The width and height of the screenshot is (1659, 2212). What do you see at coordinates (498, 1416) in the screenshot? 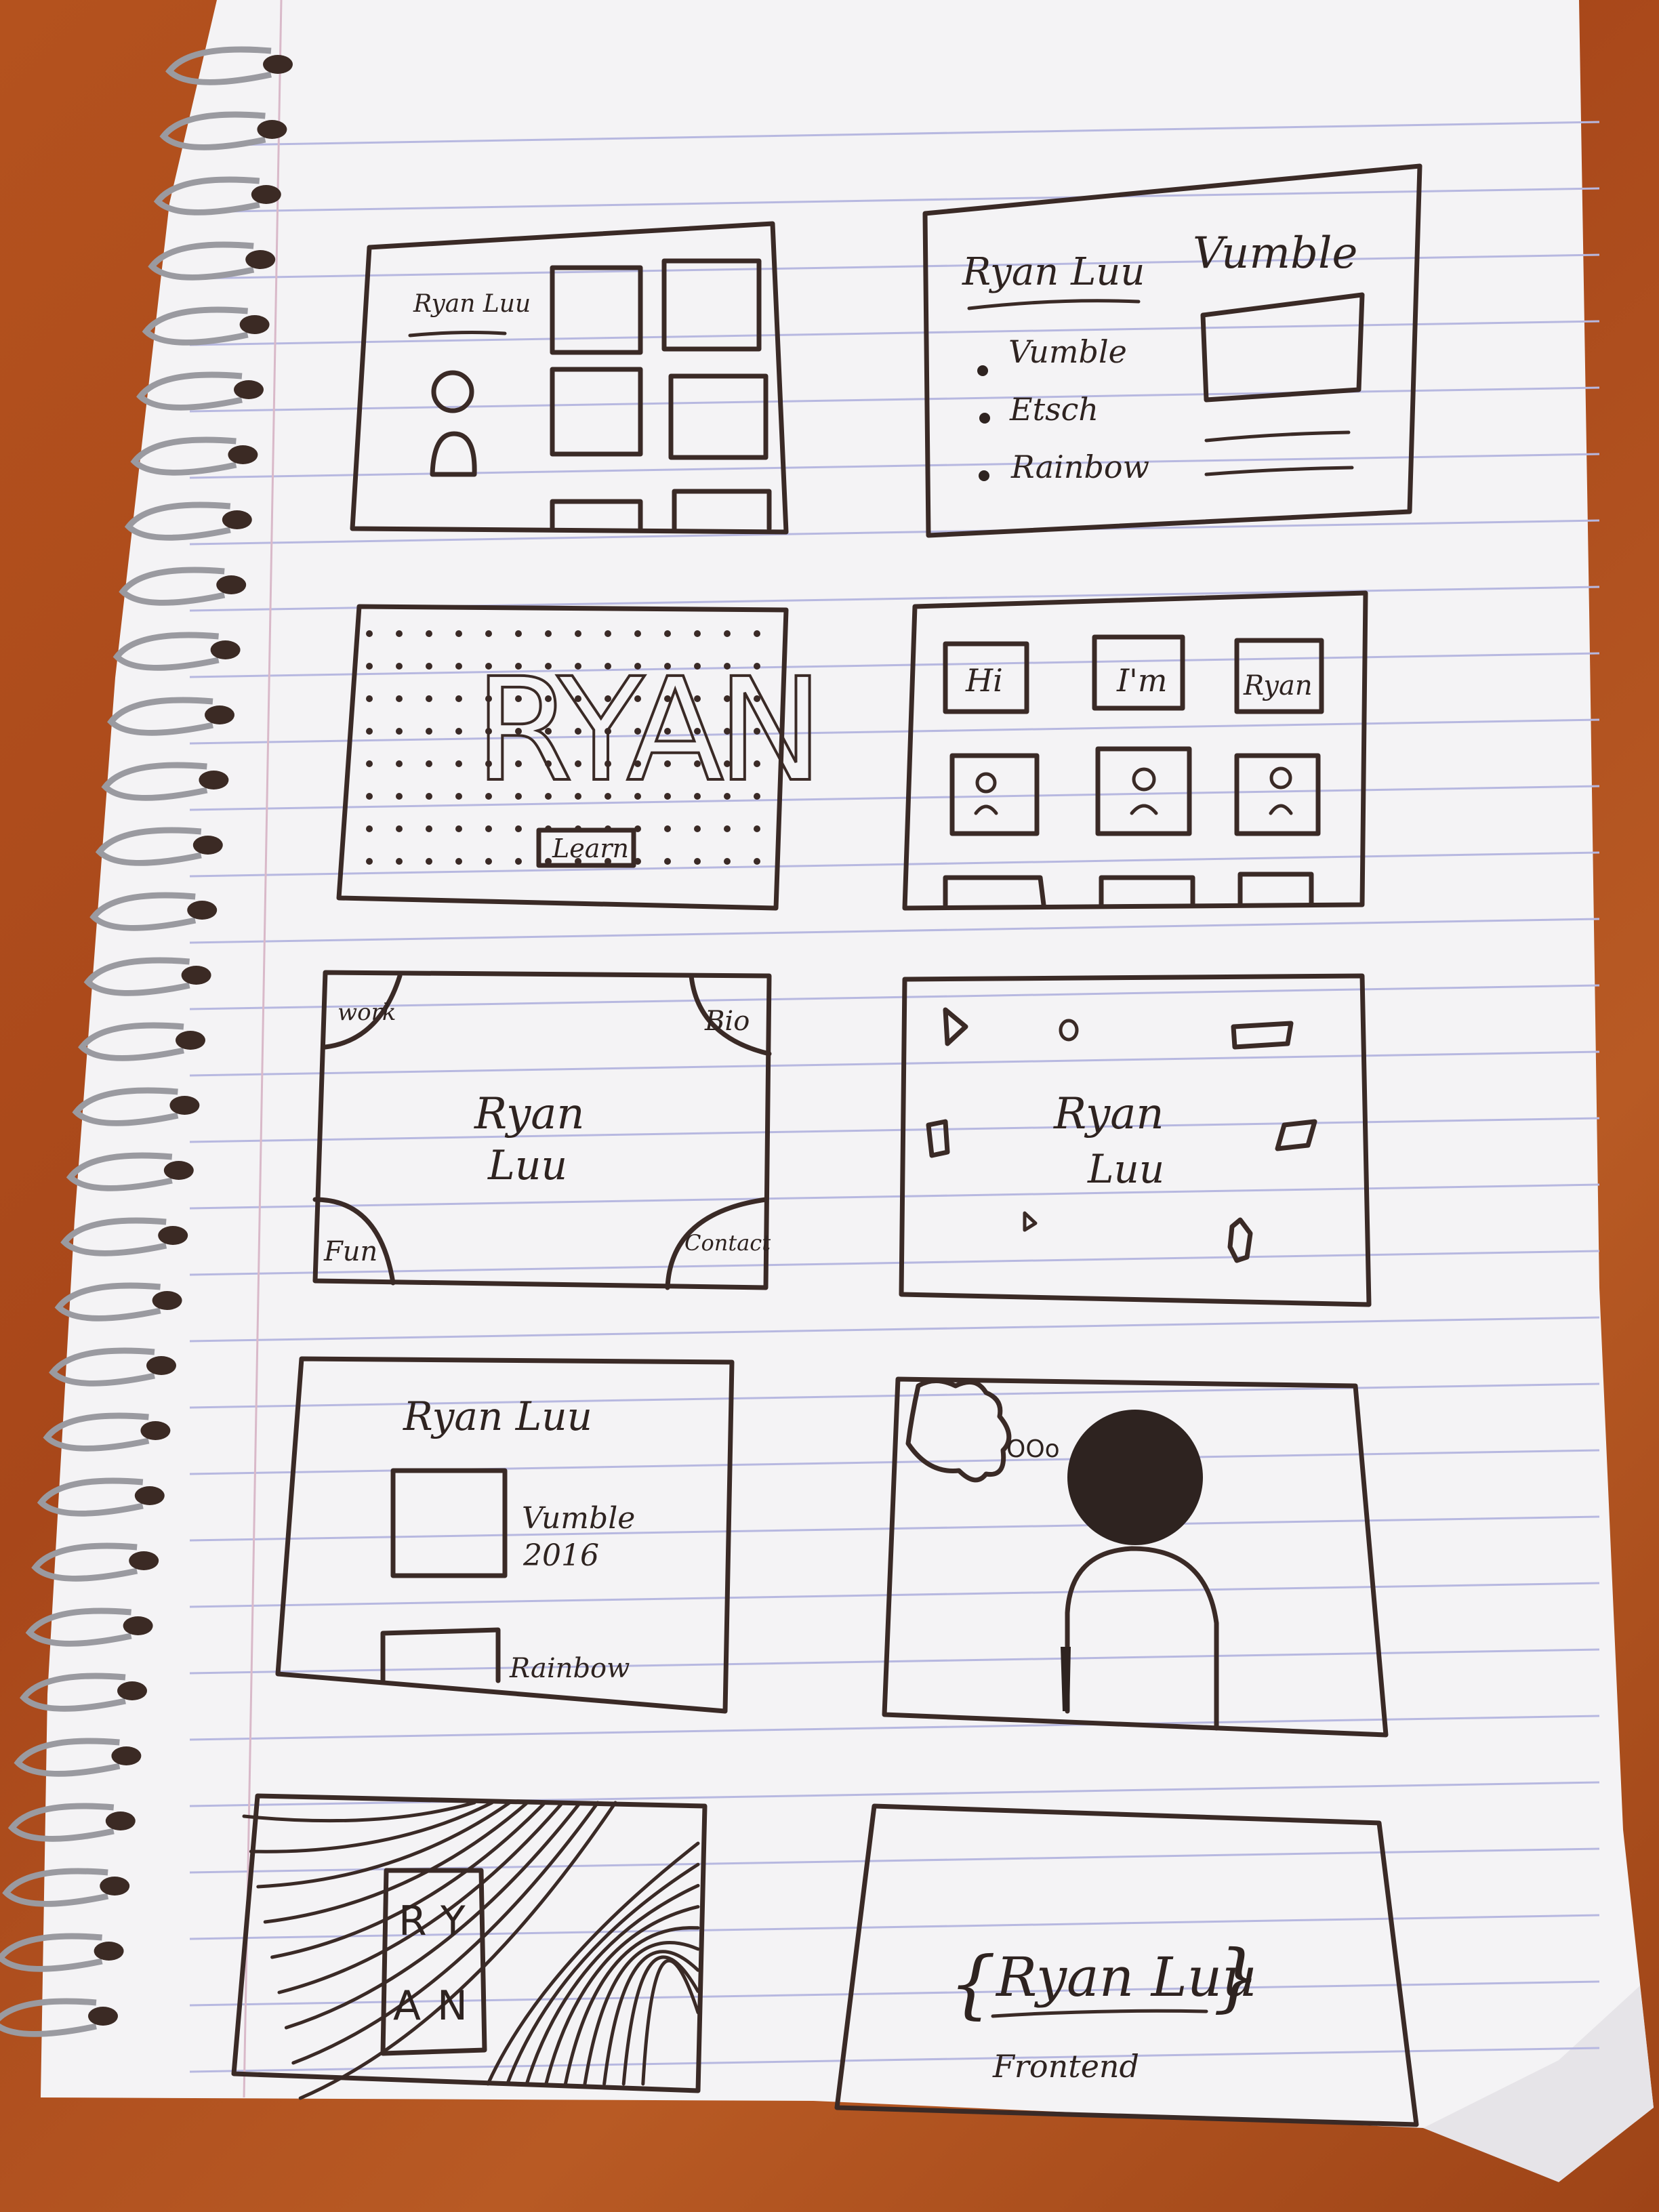
I see `sketch-7-name: Ryan Luu` at bounding box center [498, 1416].